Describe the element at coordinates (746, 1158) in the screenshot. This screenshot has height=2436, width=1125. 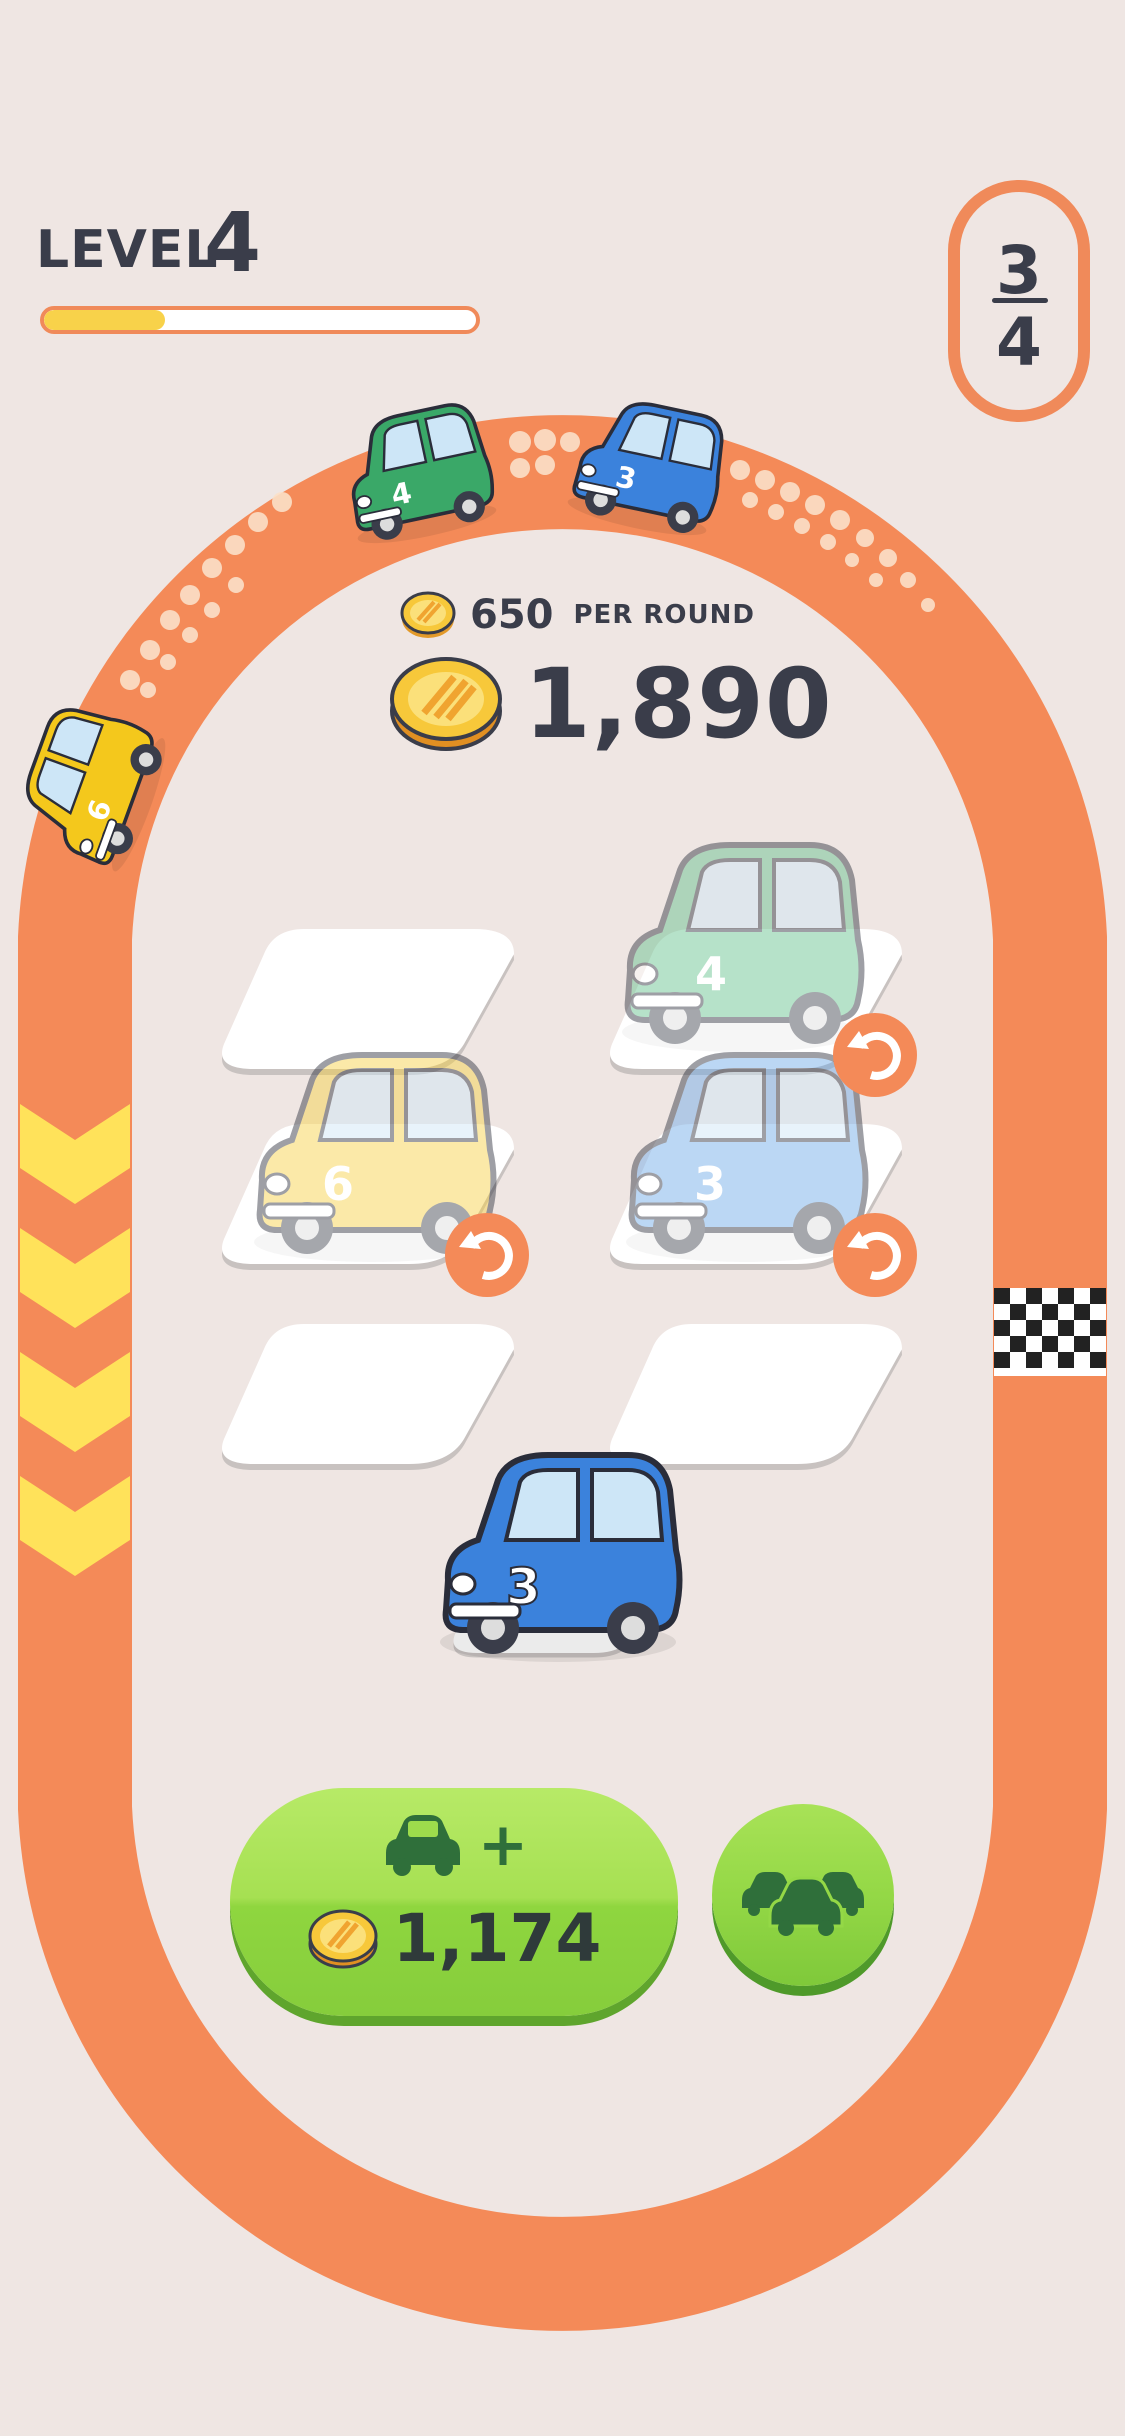
I see `parked-car-3-ghost: 3` at that location.